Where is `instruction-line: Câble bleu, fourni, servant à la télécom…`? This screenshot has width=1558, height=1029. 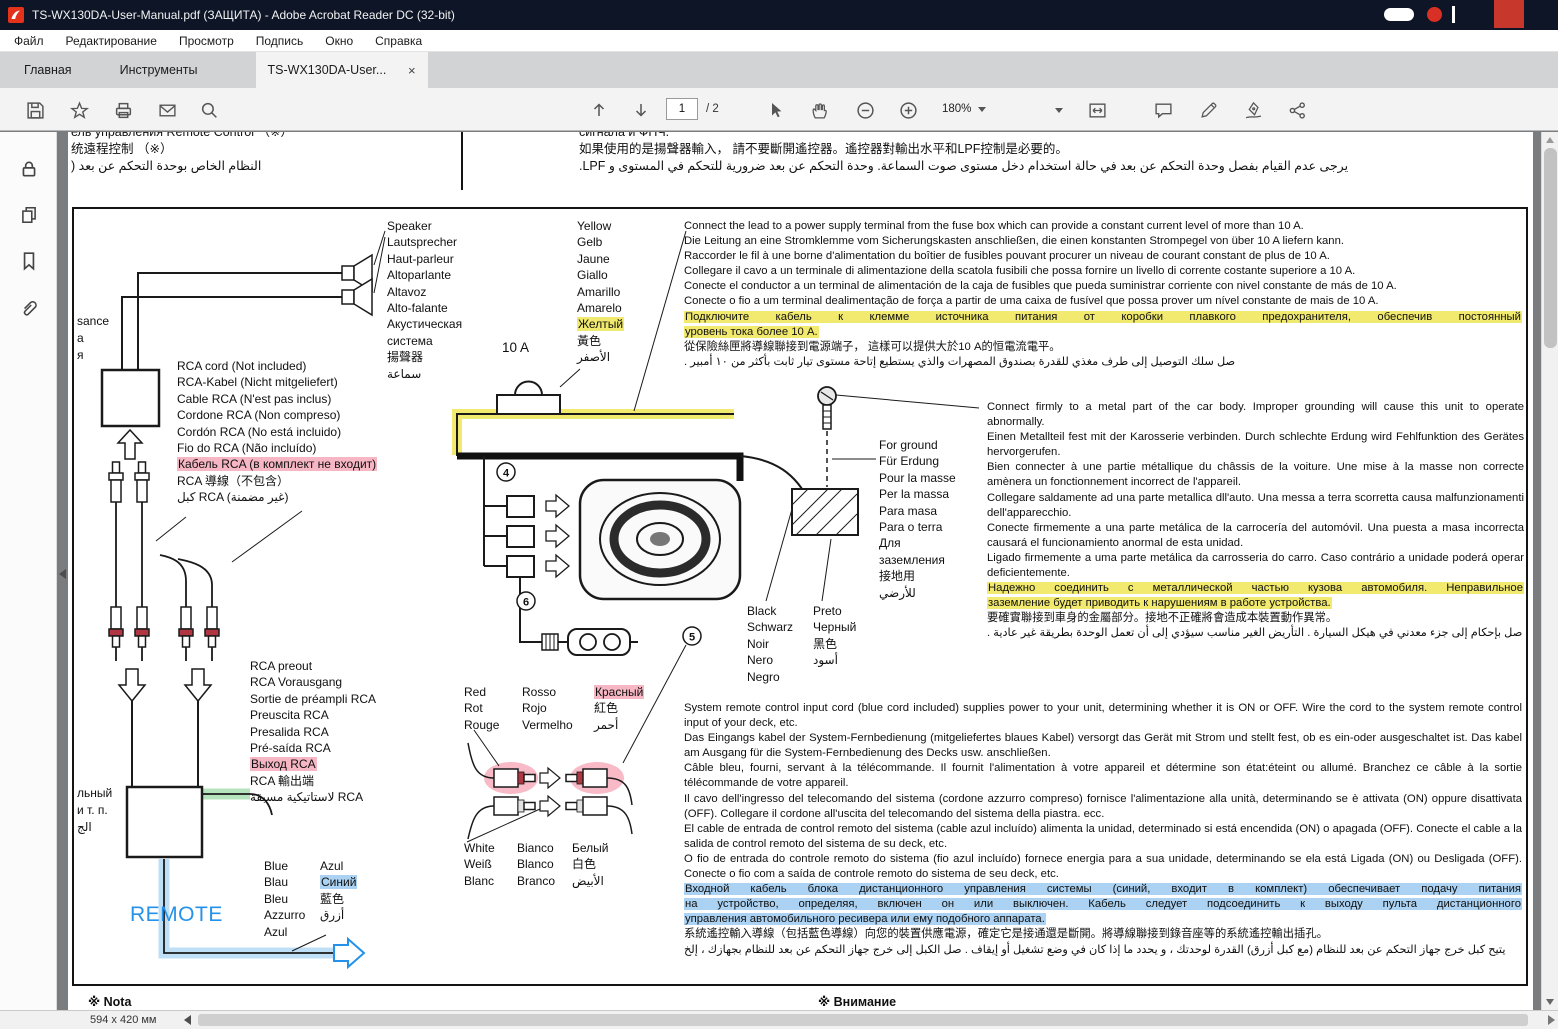
instruction-line: Câble bleu, fourni, servant à la télécom… is located at coordinates (1103, 776).